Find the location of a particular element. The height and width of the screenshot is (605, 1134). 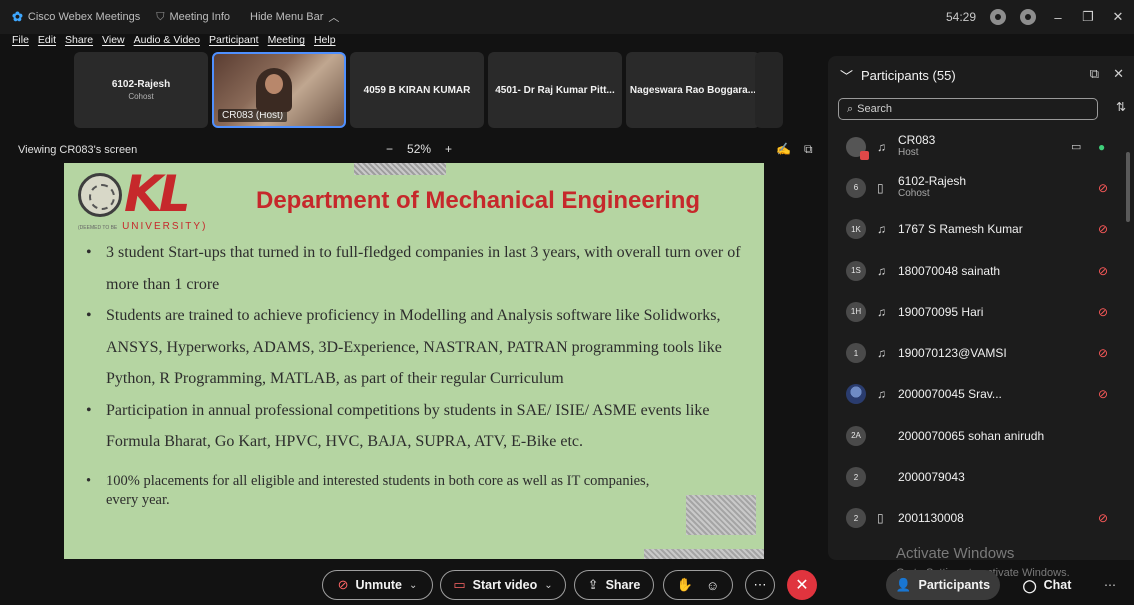

app-name: Cisco Webex Meetings is located at coordinates (84, 17).